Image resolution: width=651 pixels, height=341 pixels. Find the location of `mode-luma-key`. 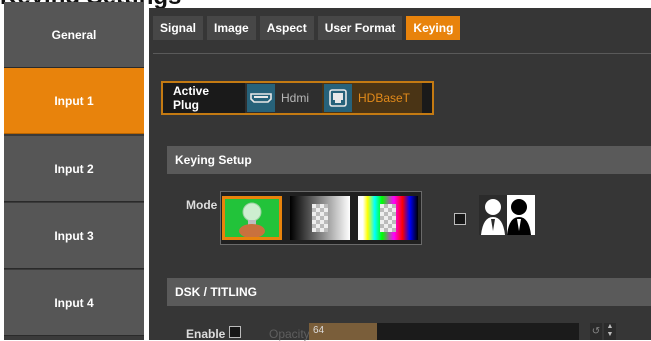

mode-luma-key is located at coordinates (320, 218).